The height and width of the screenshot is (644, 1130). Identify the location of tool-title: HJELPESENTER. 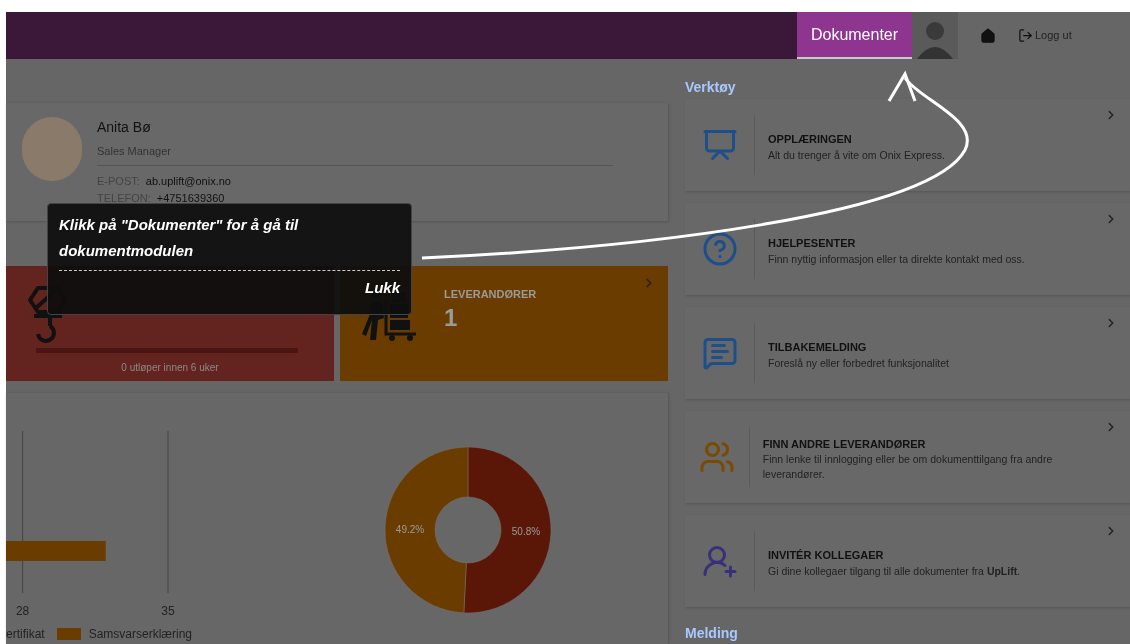
(812, 244).